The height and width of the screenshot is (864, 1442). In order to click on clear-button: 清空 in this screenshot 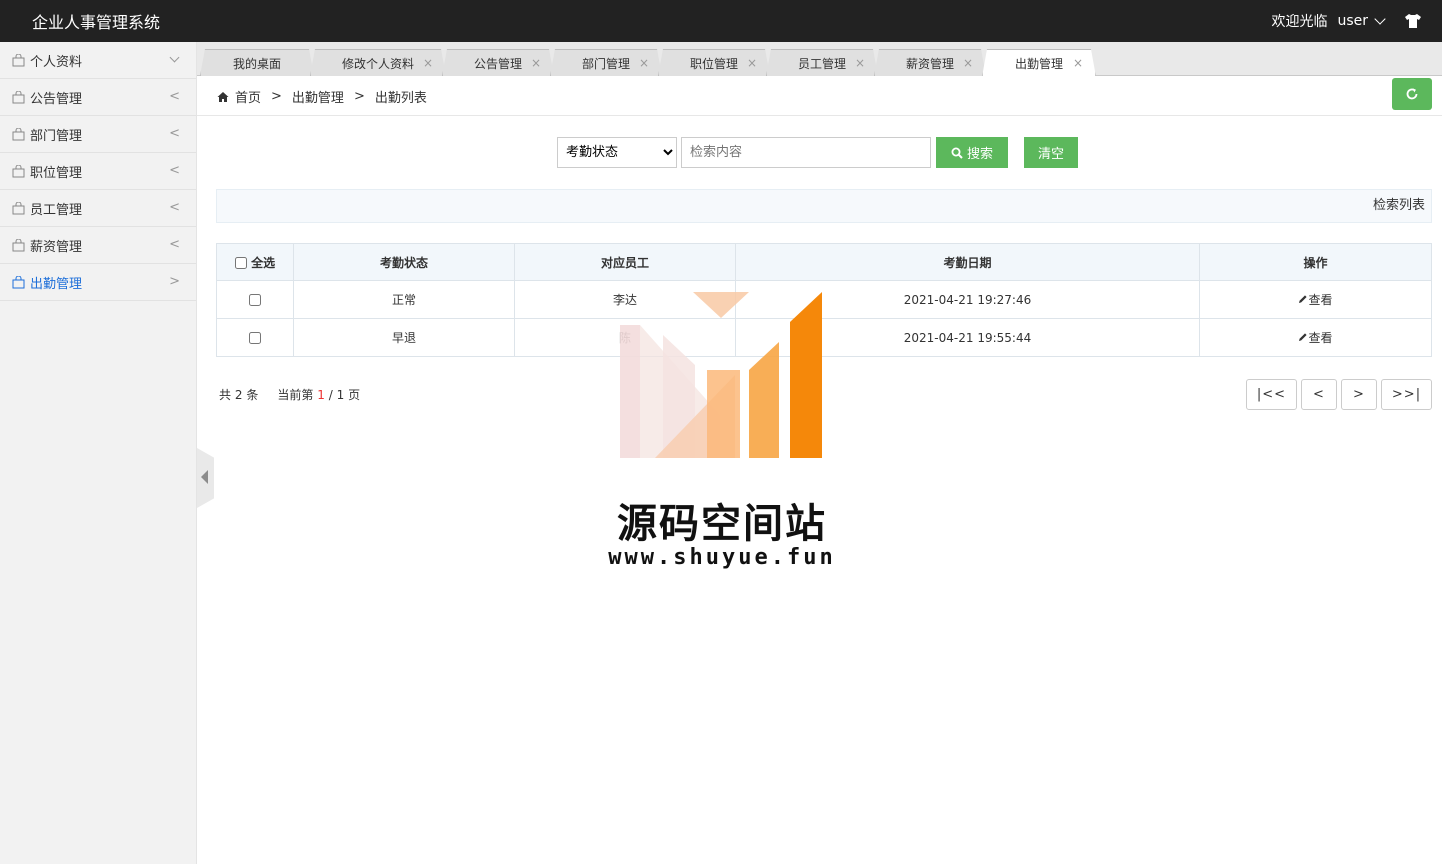, I will do `click(1051, 152)`.